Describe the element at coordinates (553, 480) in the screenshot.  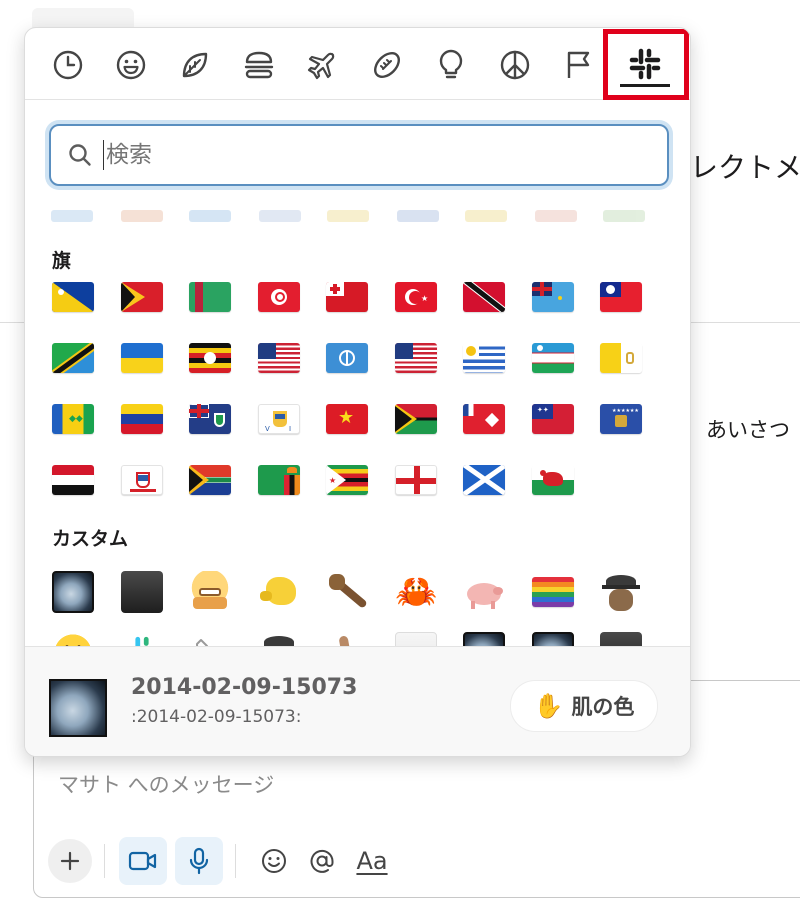
I see `flag-wales` at that location.